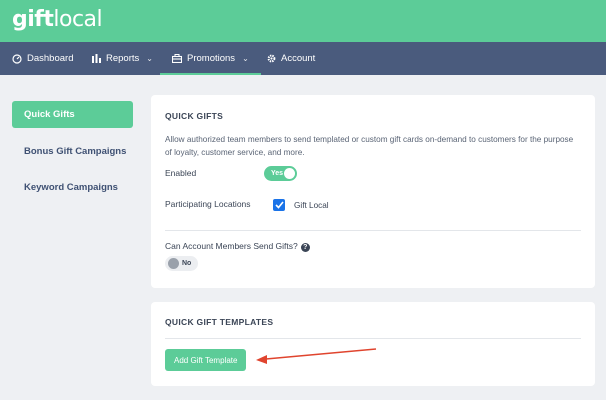 This screenshot has width=606, height=400. Describe the element at coordinates (181, 173) in the screenshot. I see `enabled-label: Enabled` at that location.